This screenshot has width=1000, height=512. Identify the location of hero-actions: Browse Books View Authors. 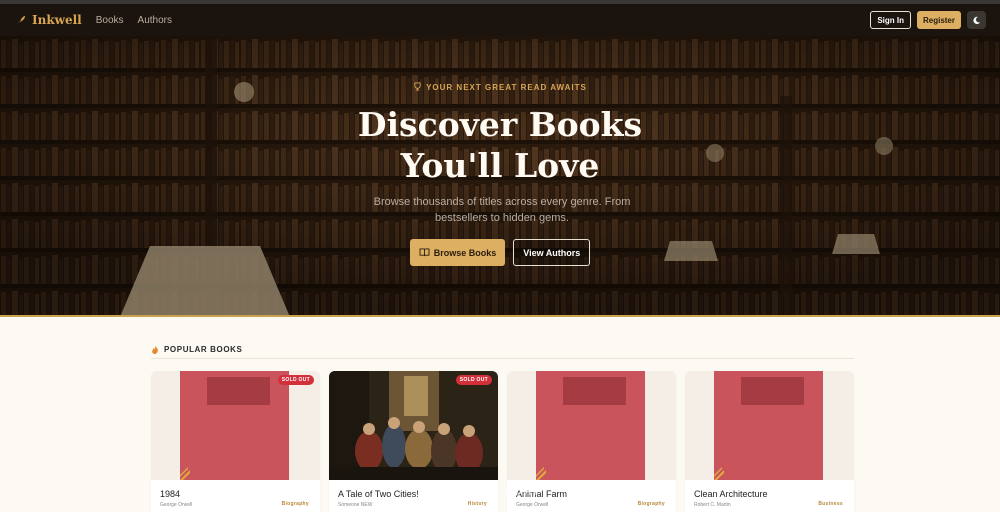
(500, 252).